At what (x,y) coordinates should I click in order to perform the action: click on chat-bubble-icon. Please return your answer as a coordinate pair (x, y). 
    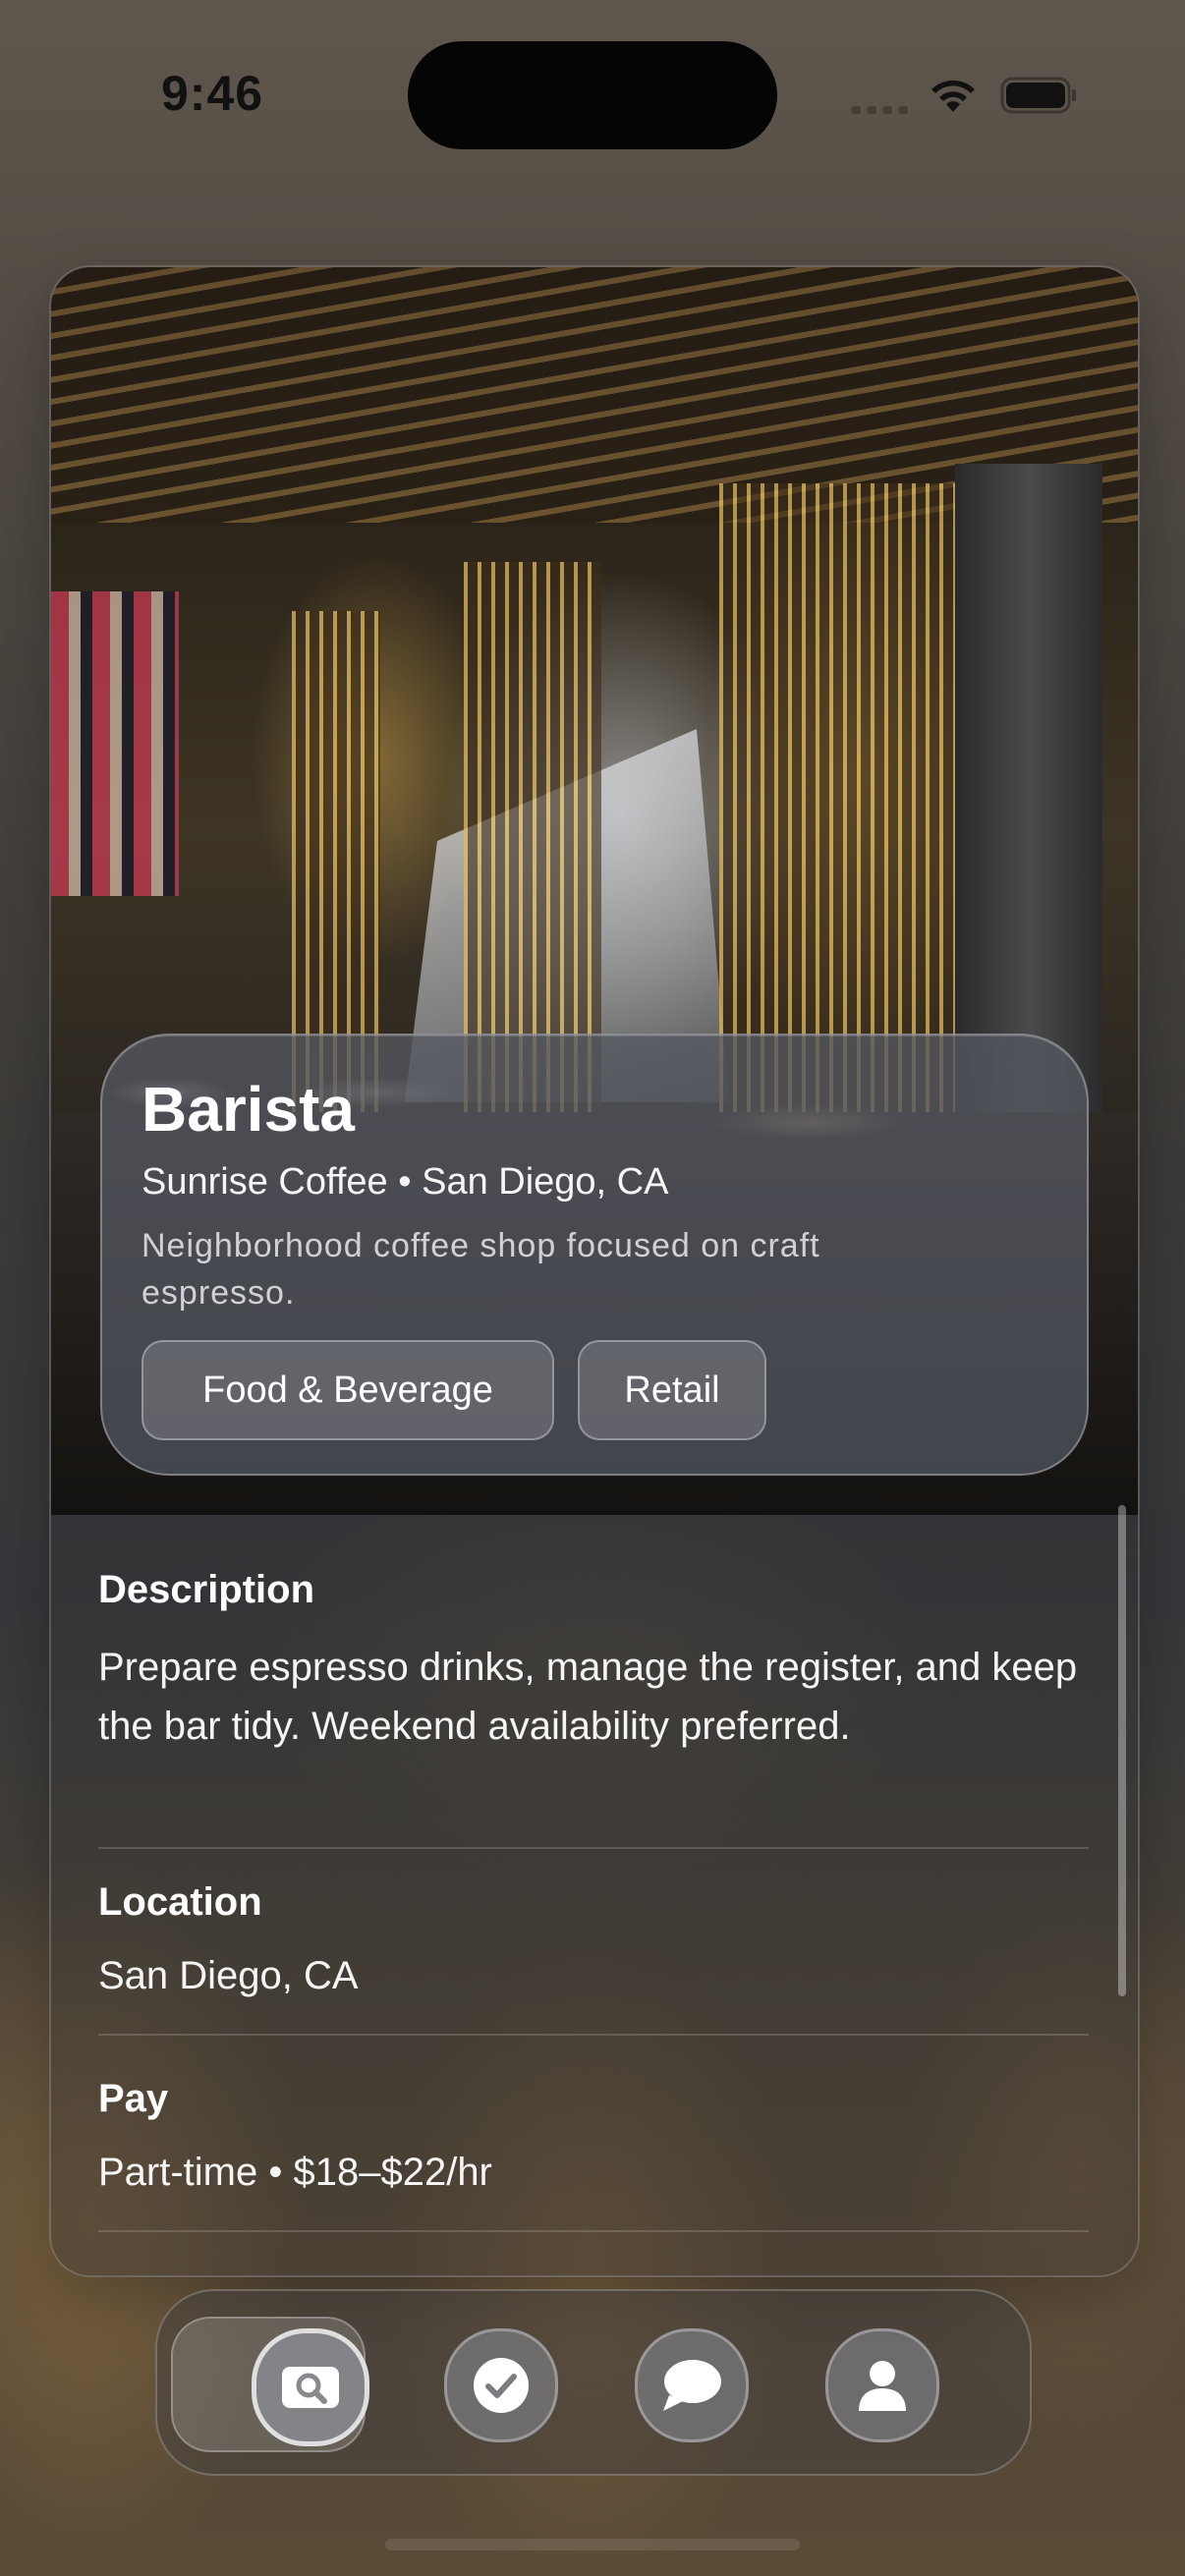
    Looking at the image, I should click on (692, 2385).